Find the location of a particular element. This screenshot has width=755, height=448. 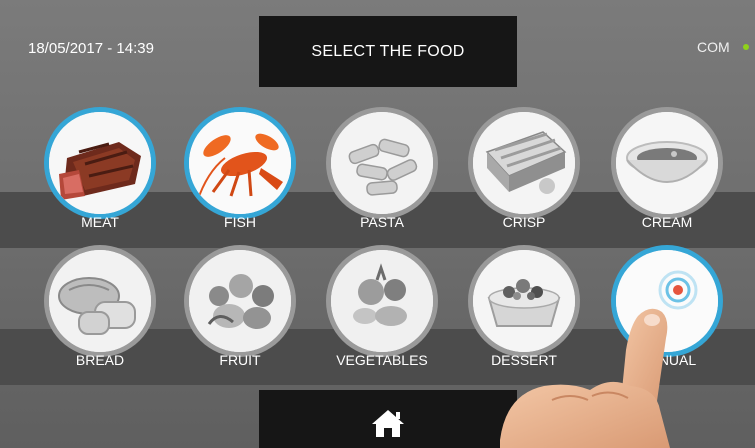

food-tile-vegetables: VEGETABLES is located at coordinates (383, 315).